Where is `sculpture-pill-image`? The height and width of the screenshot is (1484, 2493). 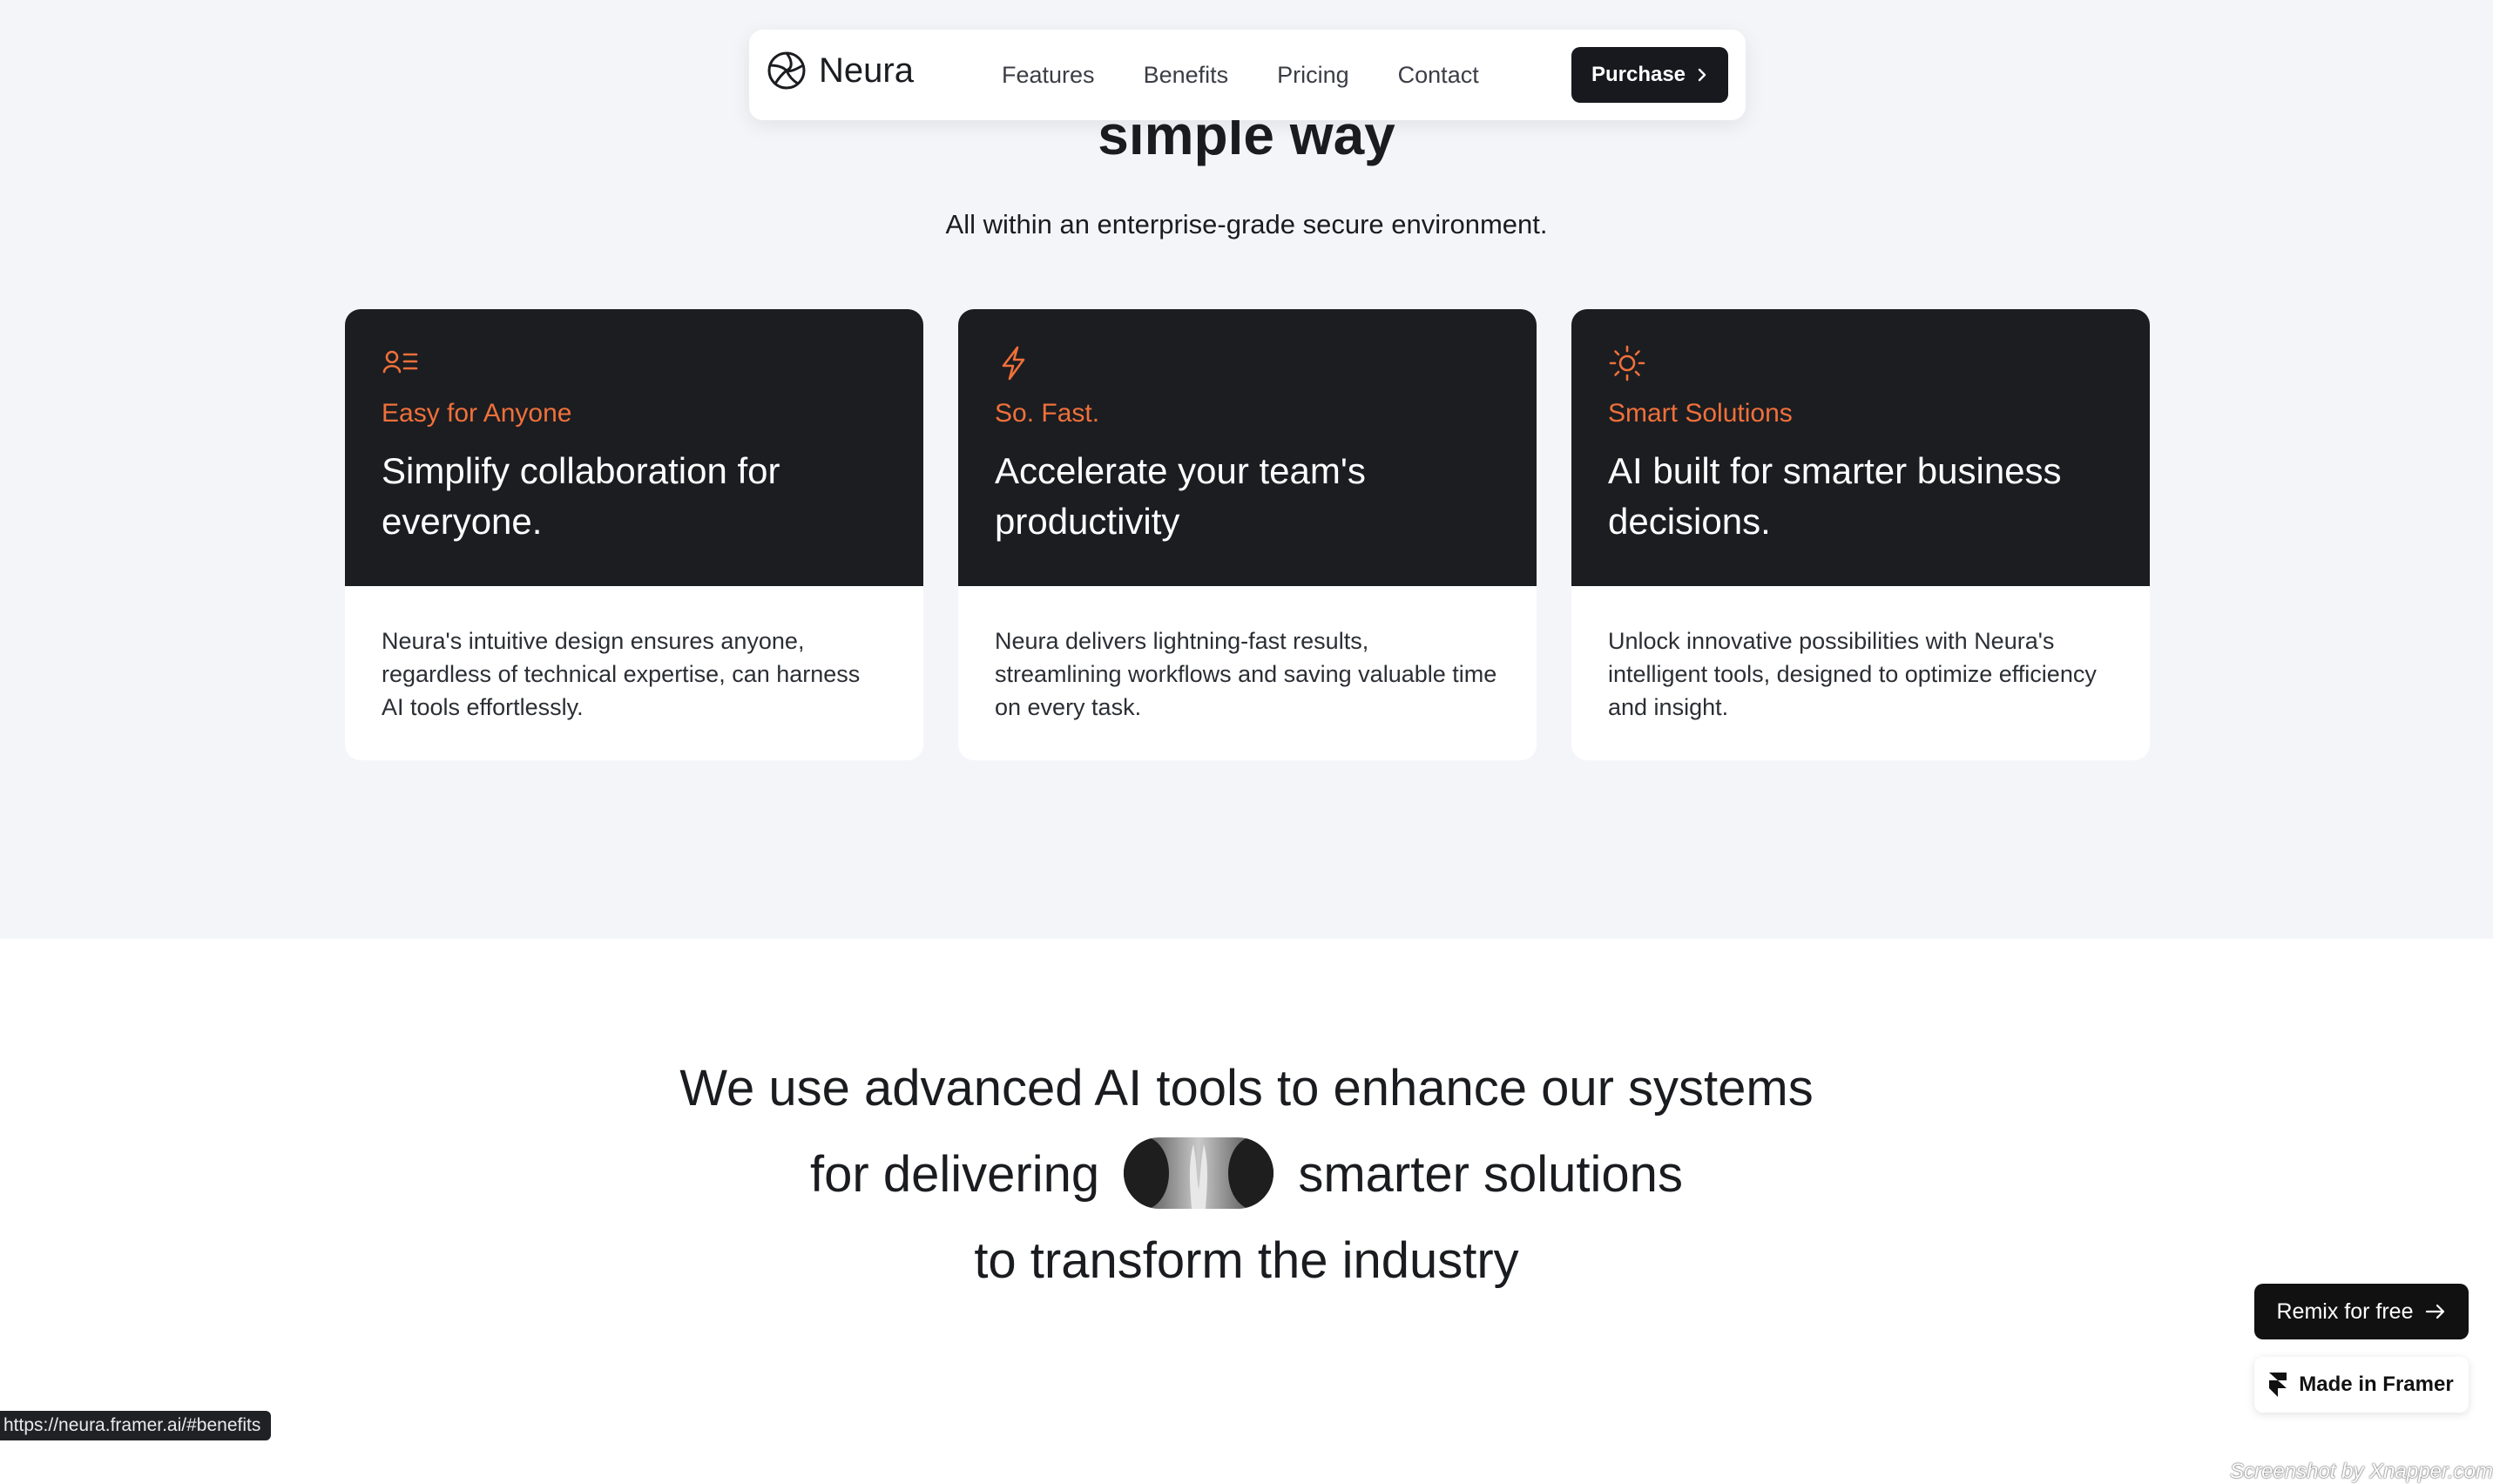
sculpture-pill-image is located at coordinates (1199, 1173).